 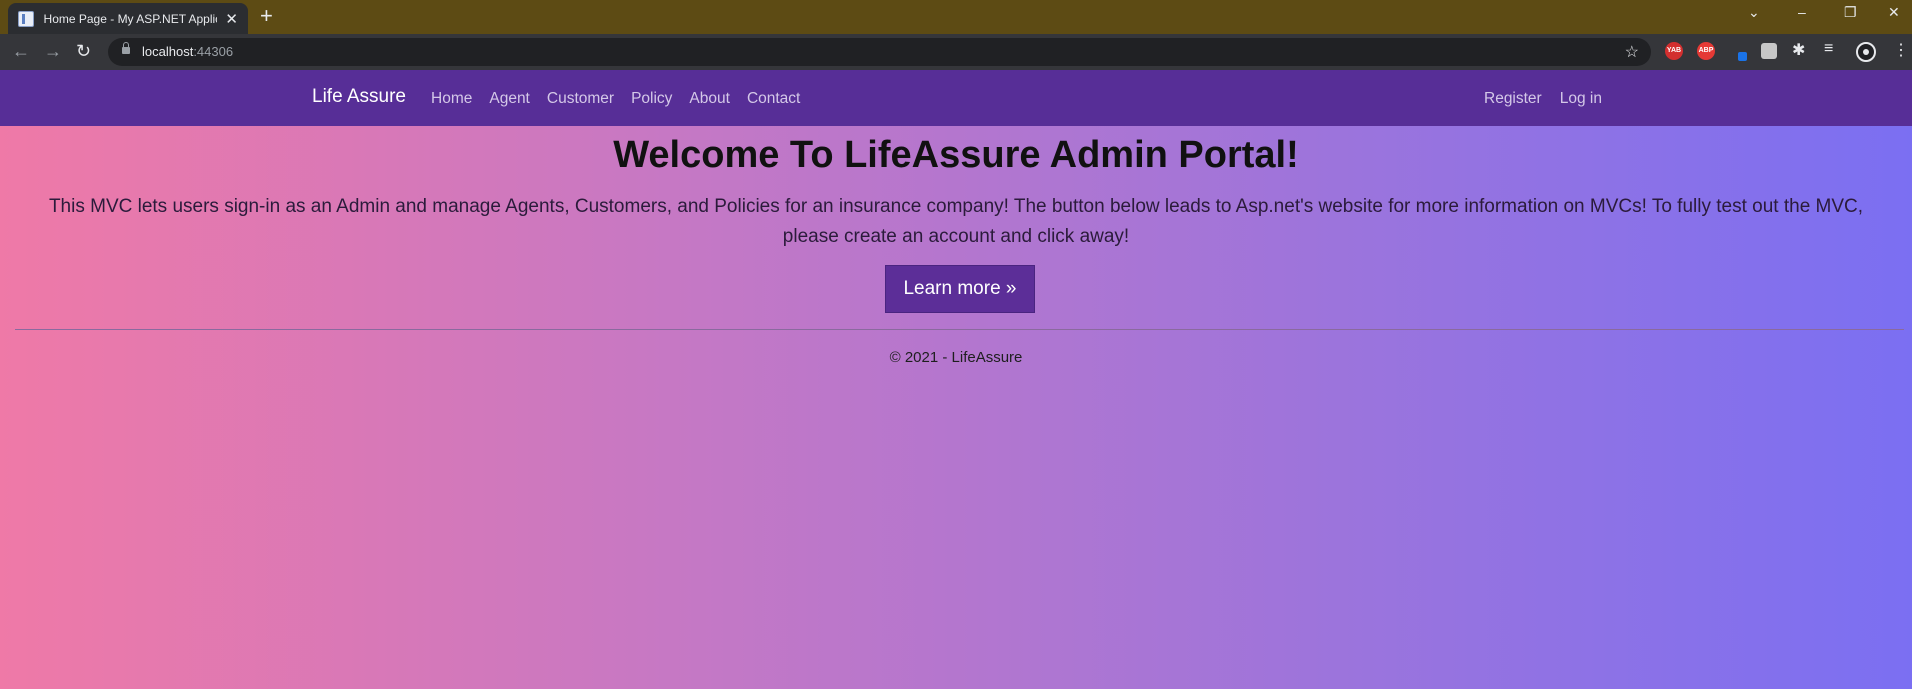 What do you see at coordinates (1738, 52) in the screenshot?
I see `pen-extension-icon` at bounding box center [1738, 52].